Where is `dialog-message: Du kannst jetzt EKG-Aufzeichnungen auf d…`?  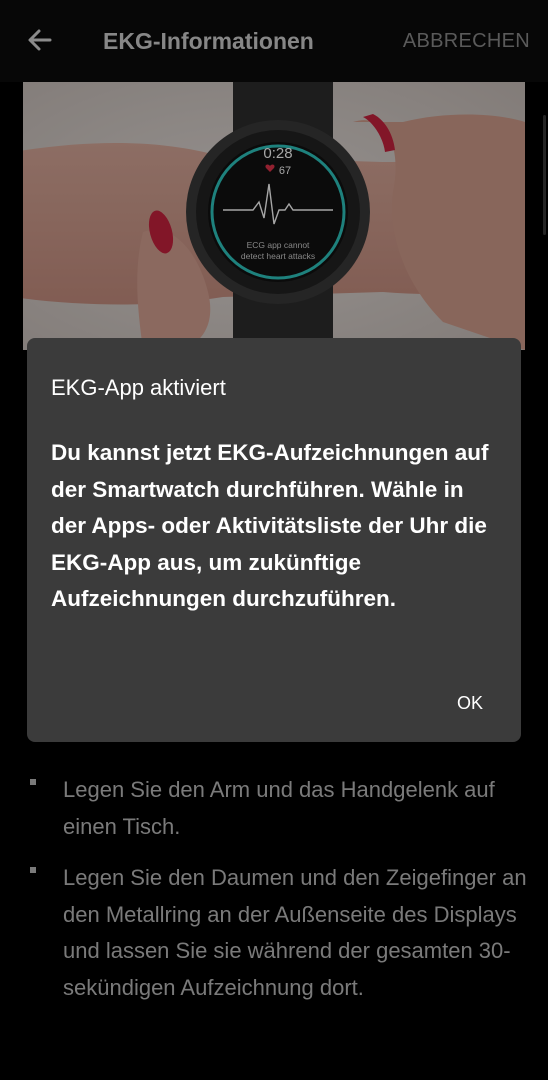 dialog-message: Du kannst jetzt EKG-Aufzeichnungen auf d… is located at coordinates (270, 525).